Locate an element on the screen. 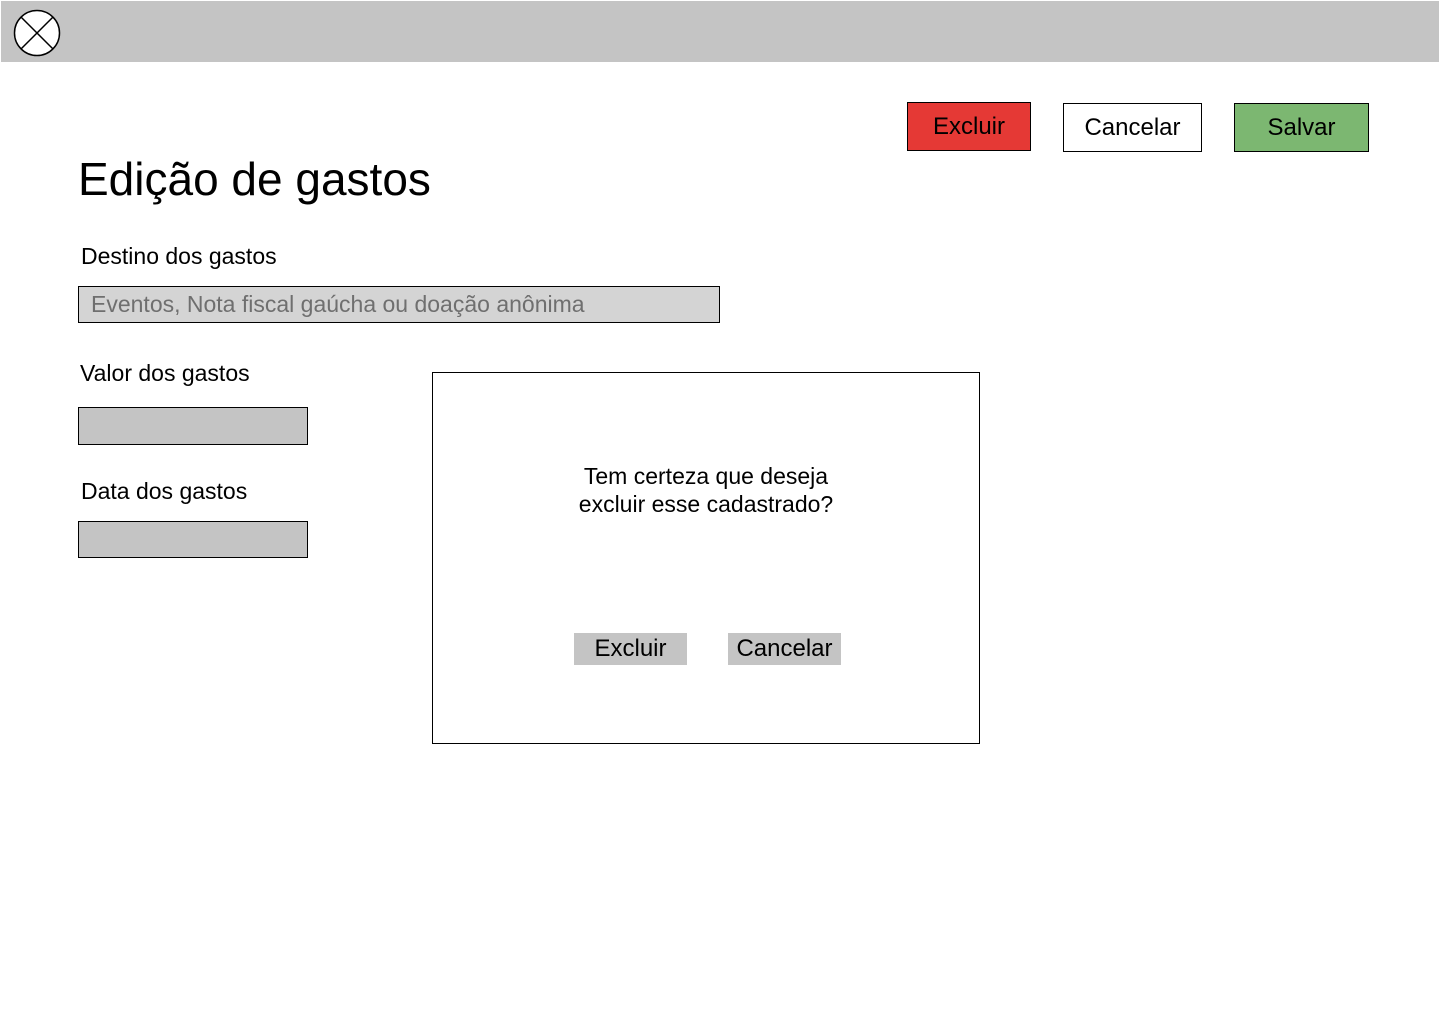  valor-label: Valor dos gastos is located at coordinates (165, 373).